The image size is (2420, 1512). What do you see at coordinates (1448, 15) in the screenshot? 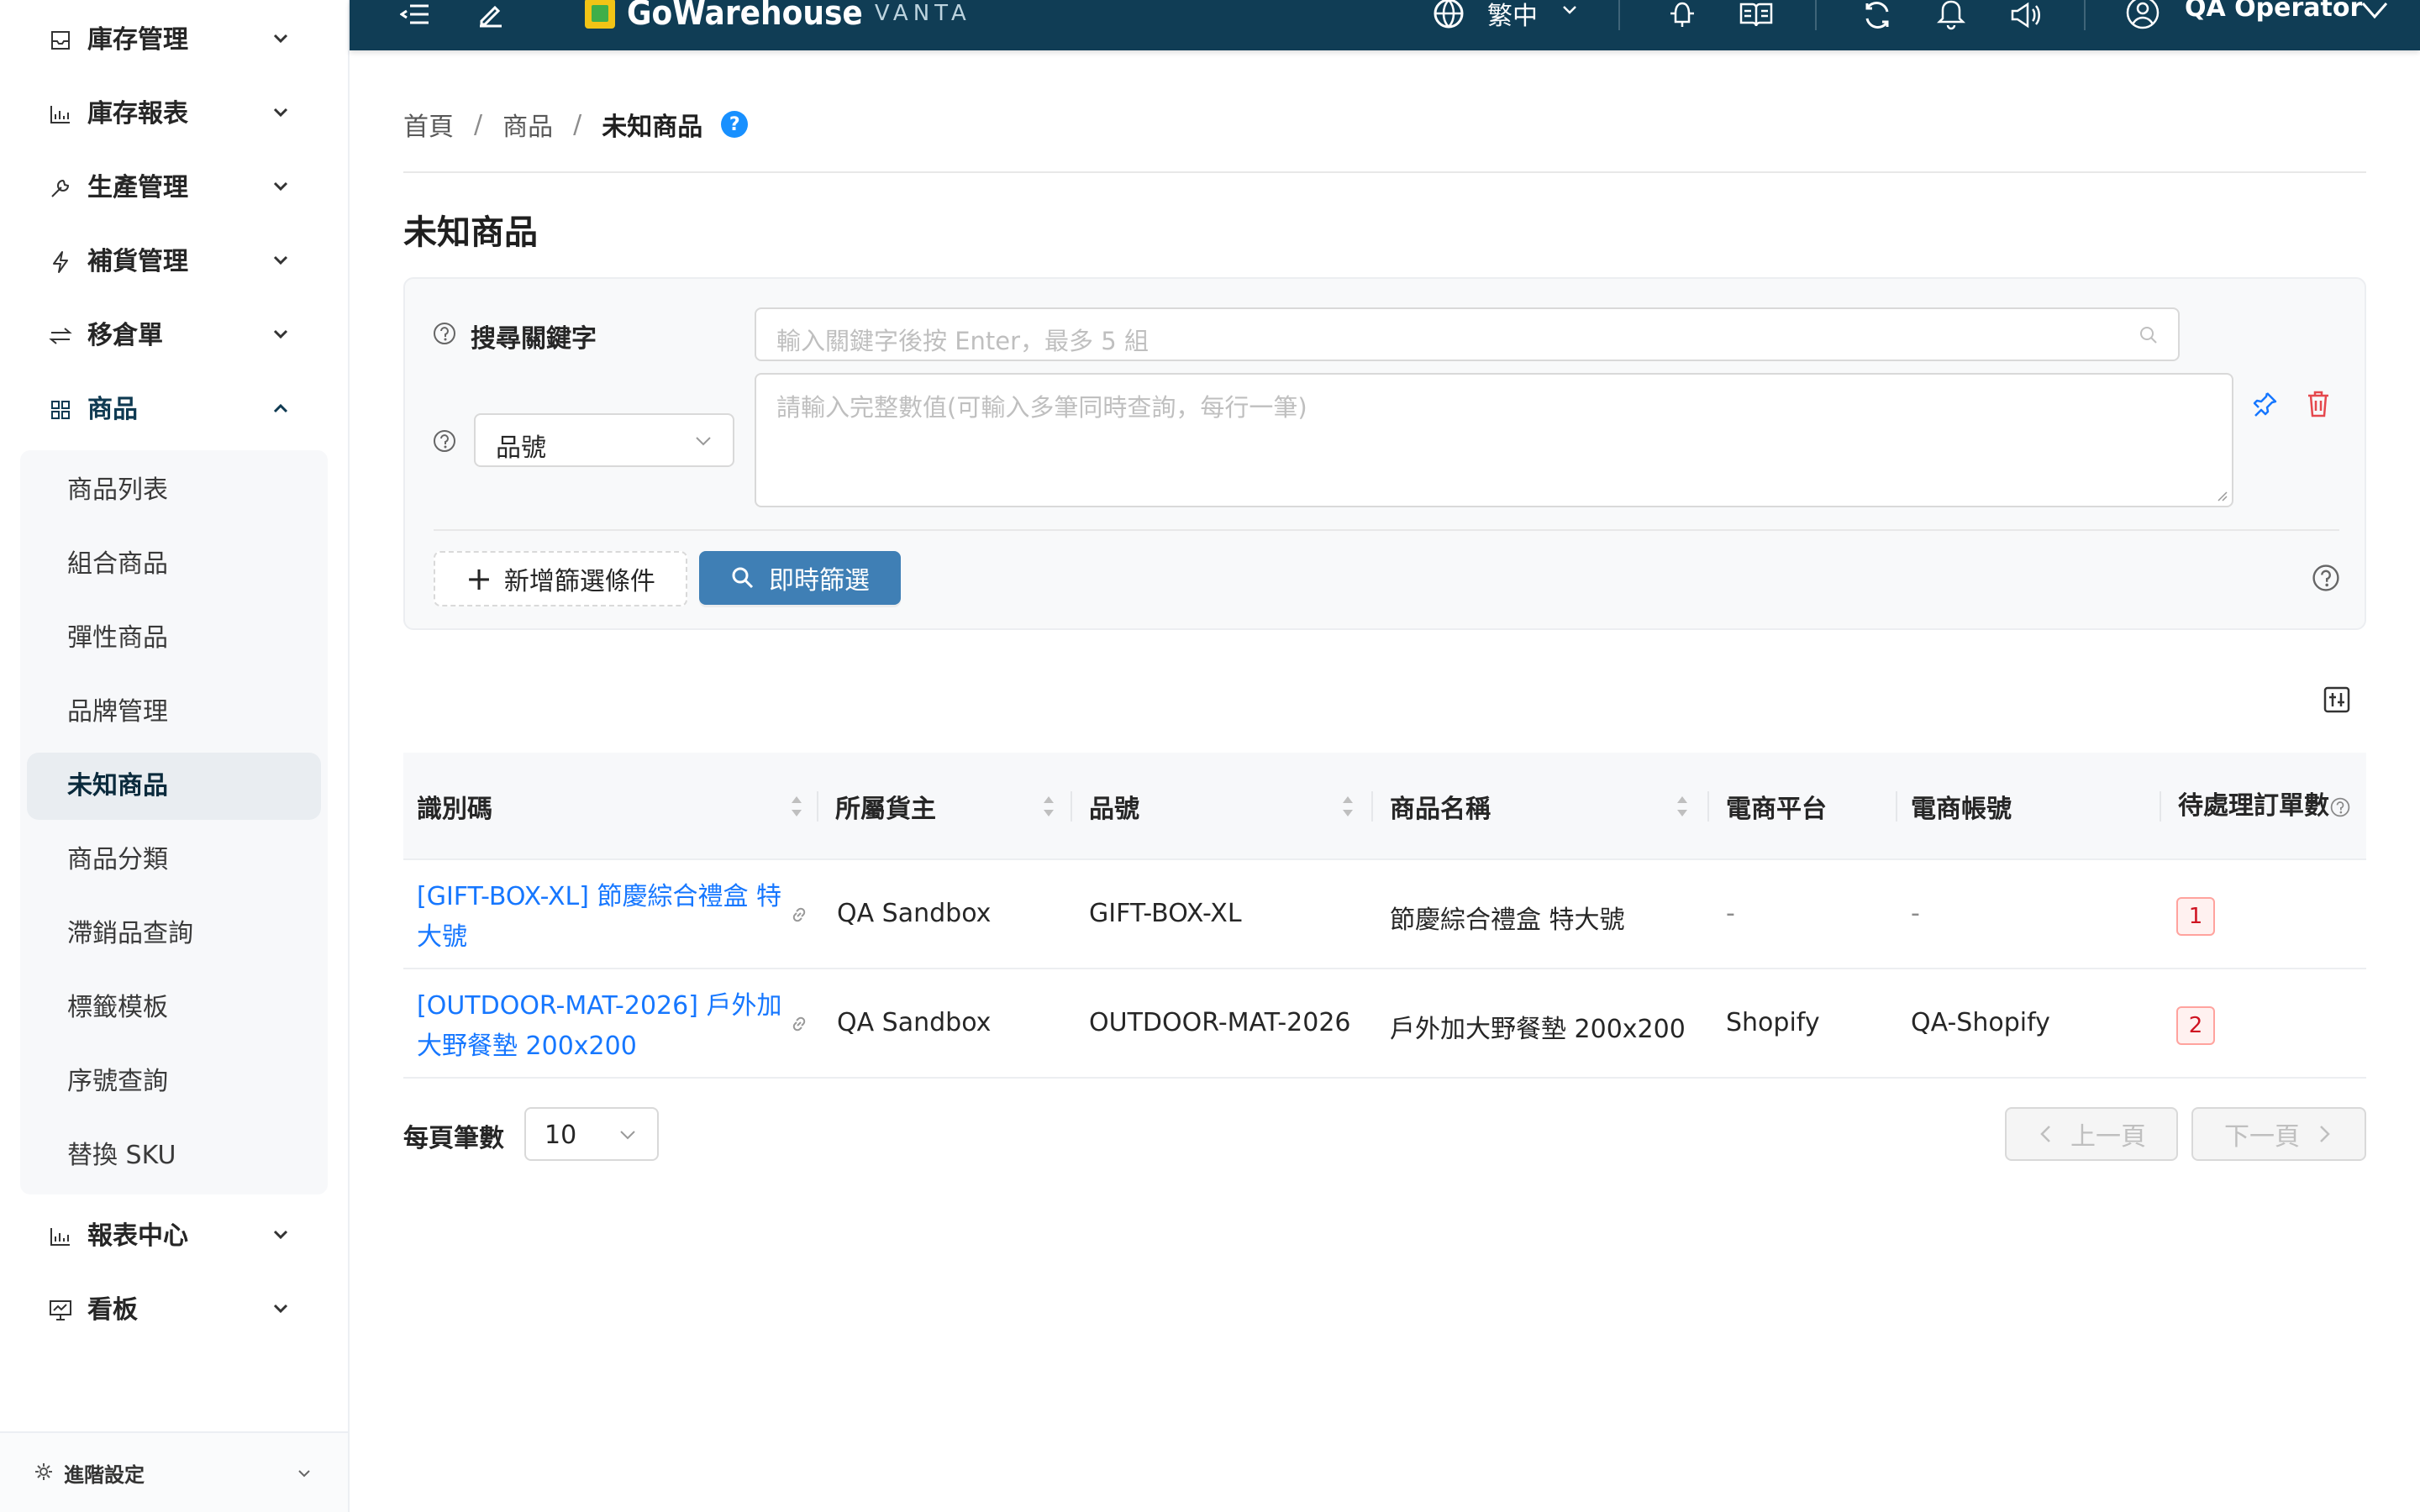
I see `globe-icon` at bounding box center [1448, 15].